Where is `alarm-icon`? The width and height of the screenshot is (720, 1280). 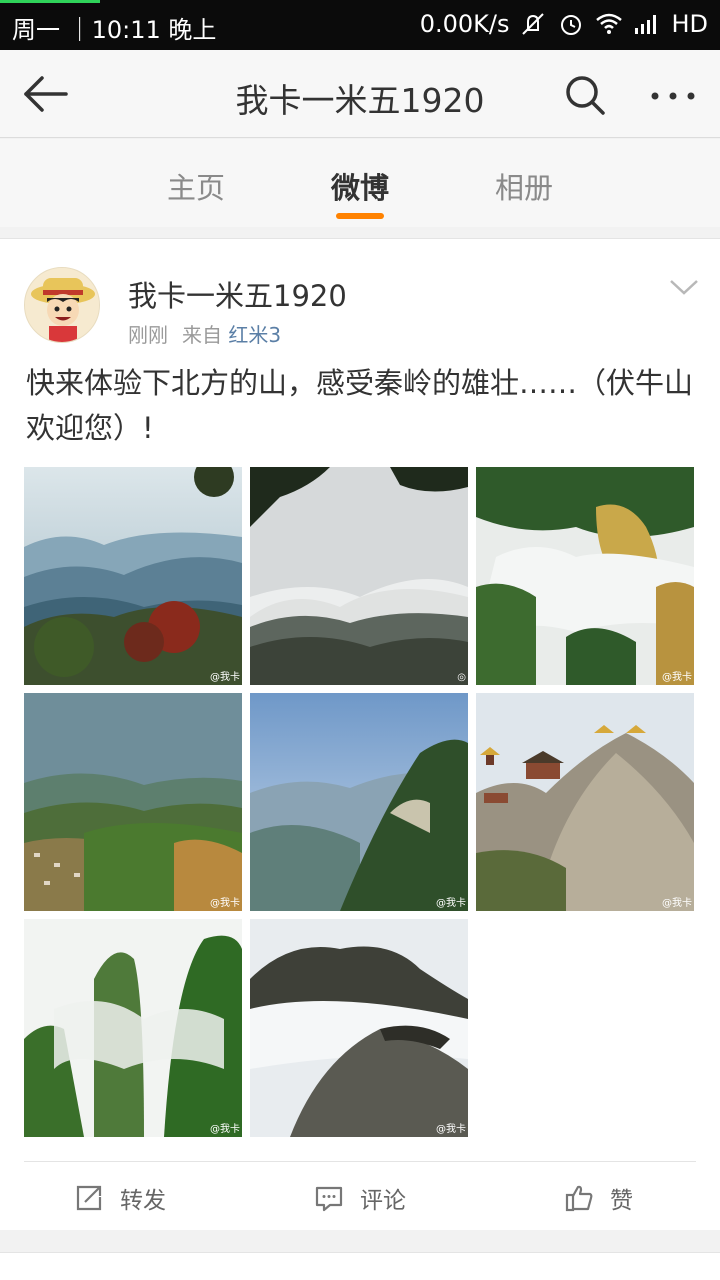 alarm-icon is located at coordinates (571, 25).